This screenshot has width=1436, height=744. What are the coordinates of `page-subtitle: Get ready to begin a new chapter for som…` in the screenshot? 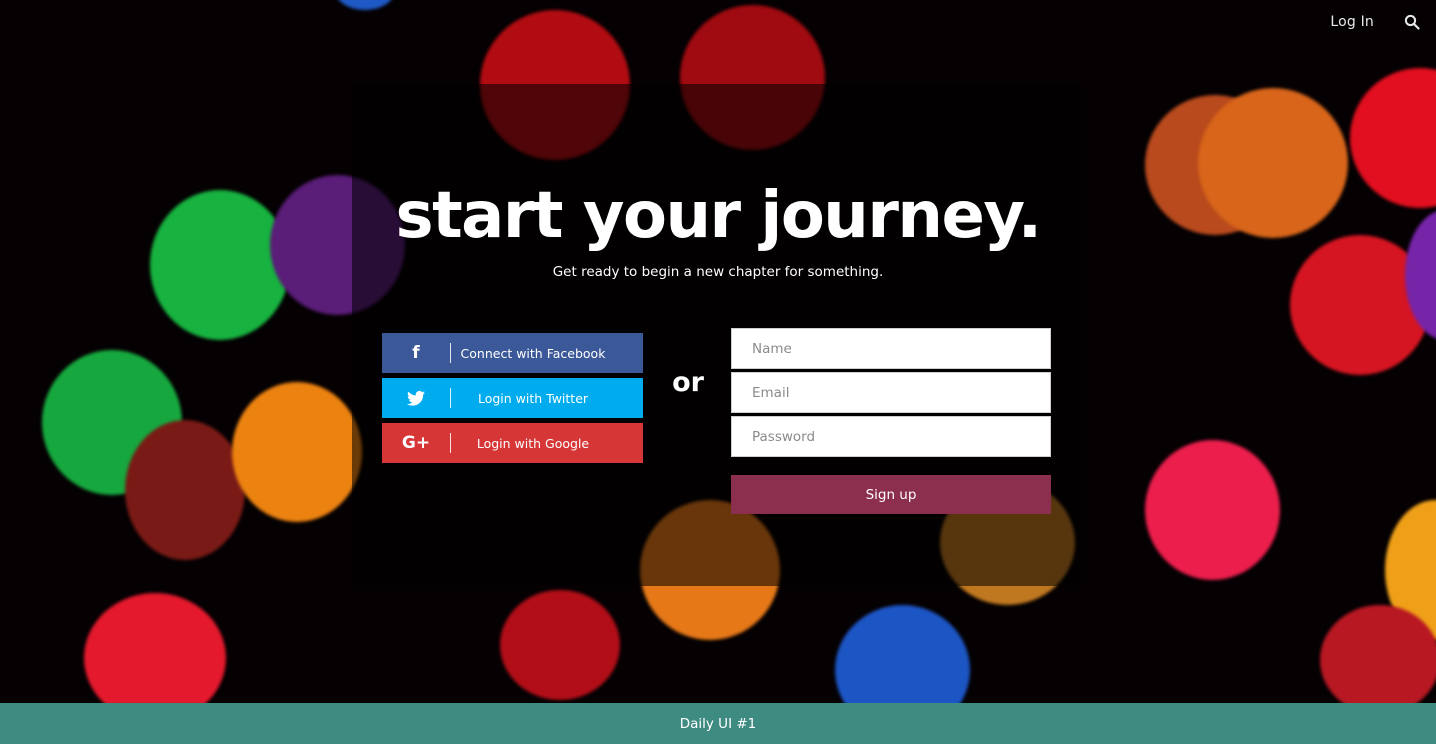 It's located at (718, 272).